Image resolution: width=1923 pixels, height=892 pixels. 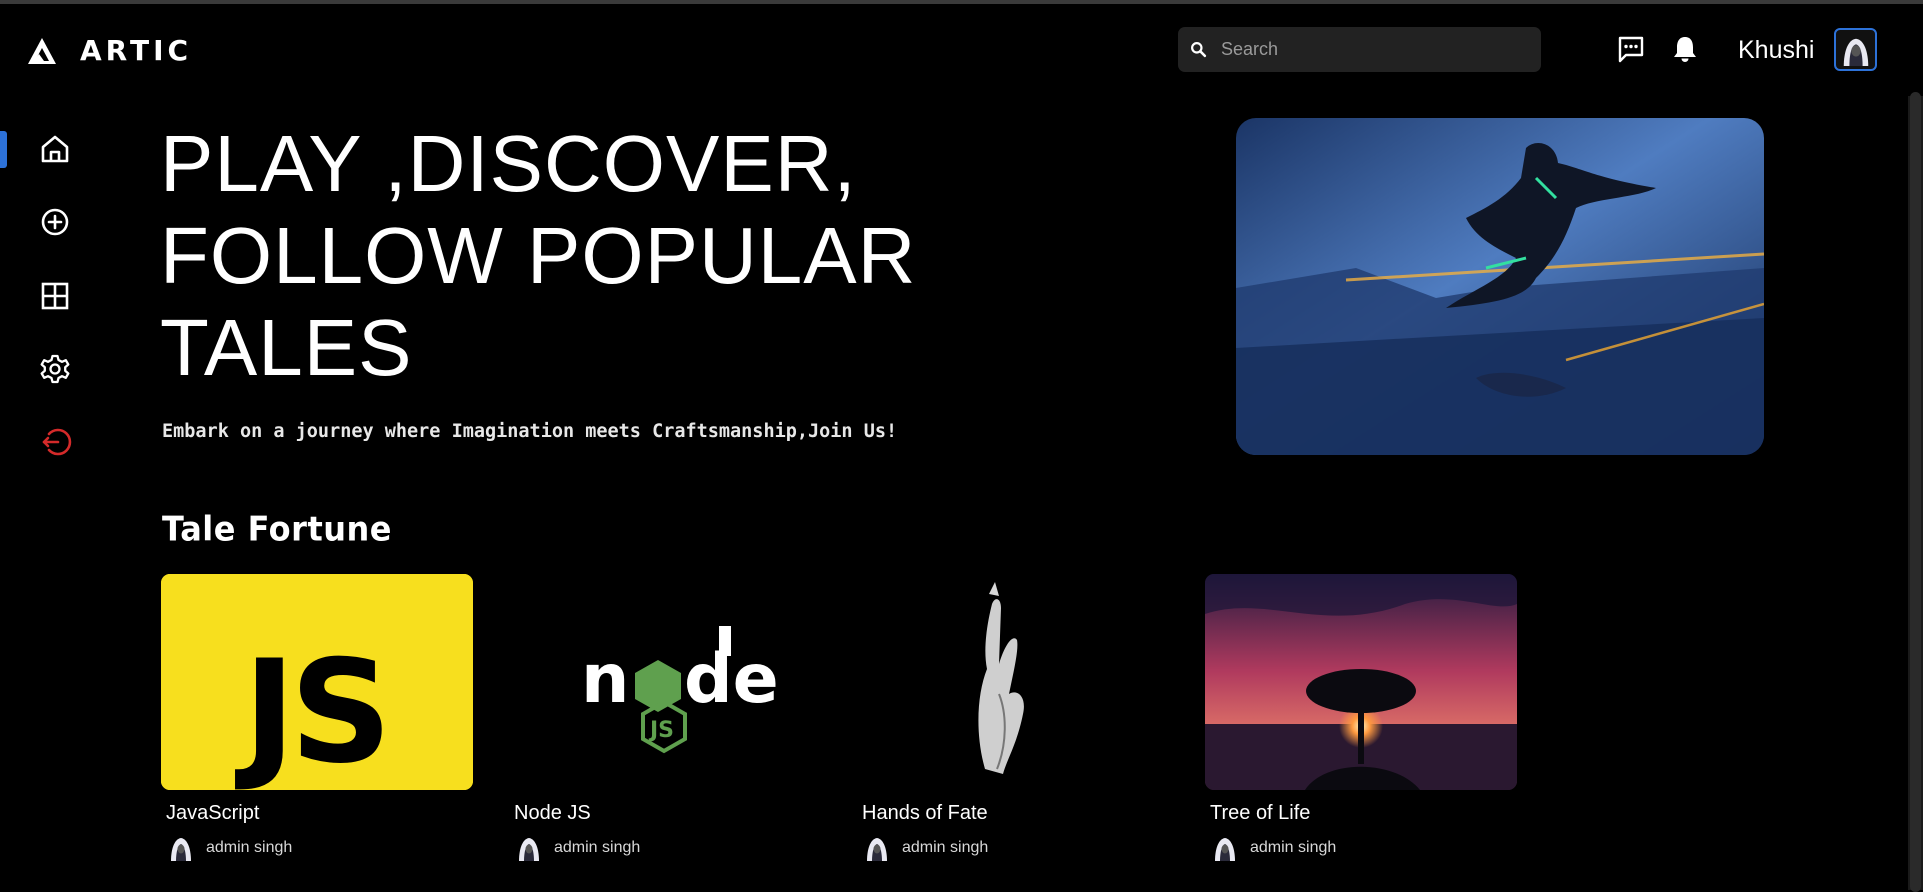 I want to click on card-image: JS, so click(x=317, y=682).